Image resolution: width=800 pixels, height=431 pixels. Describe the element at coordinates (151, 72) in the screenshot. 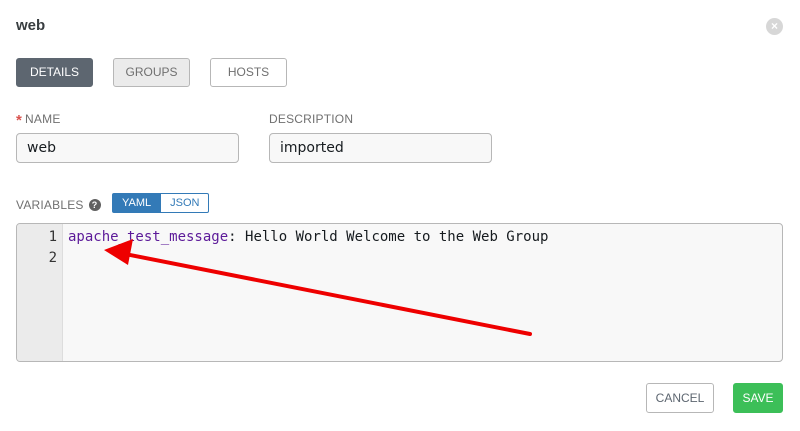

I see `tab-groups: GROUPS` at that location.